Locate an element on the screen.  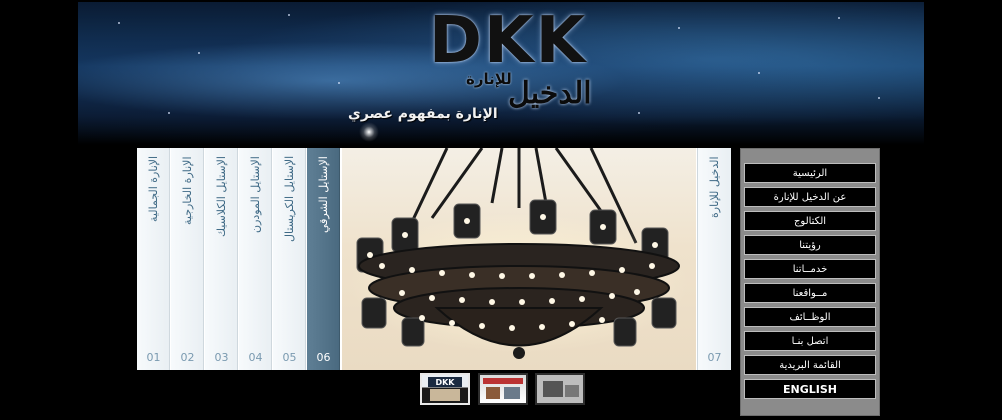
tagline: الإنارة بمفهوم عصري is located at coordinates (423, 114).